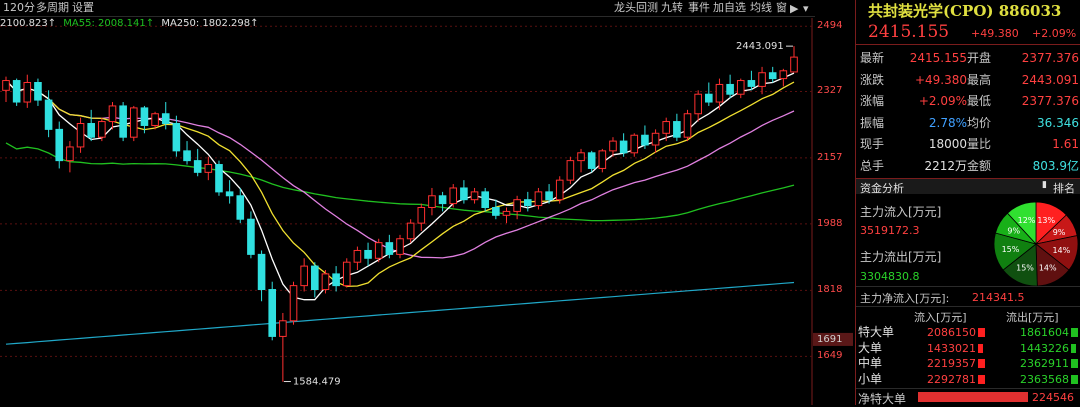  I want to click on period-button: 120分, so click(19, 8).